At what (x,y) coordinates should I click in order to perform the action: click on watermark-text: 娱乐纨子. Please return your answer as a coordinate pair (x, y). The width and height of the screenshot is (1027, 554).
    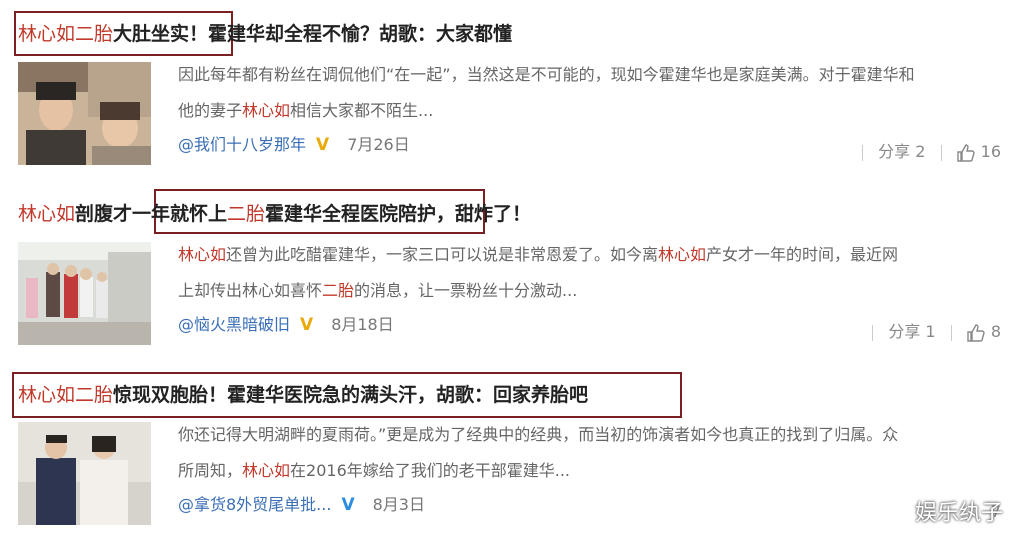
    Looking at the image, I should click on (958, 513).